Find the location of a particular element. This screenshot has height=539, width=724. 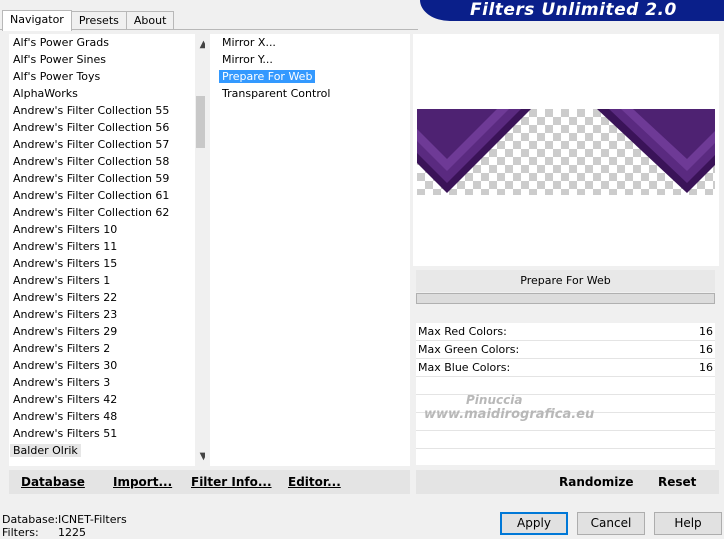

category-item: AlphaWorks is located at coordinates (107, 93).